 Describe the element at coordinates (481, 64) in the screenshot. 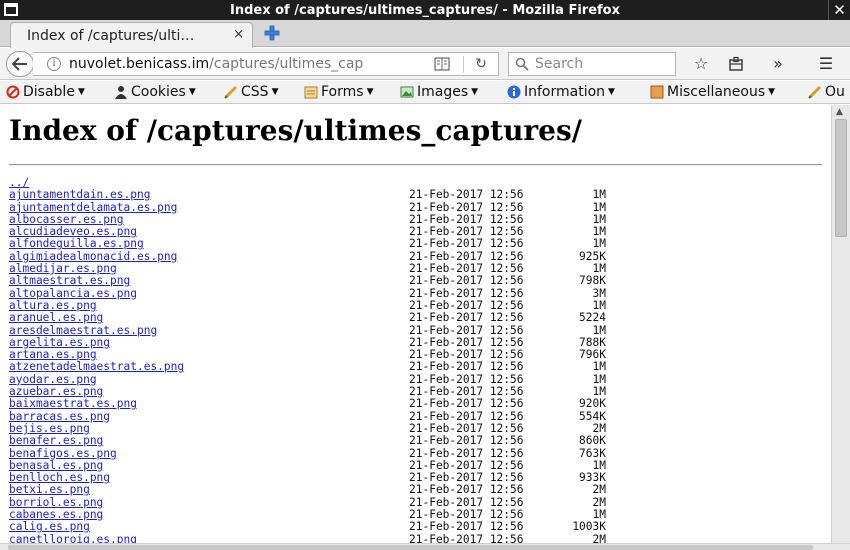

I see `reload-icon: ↻` at that location.